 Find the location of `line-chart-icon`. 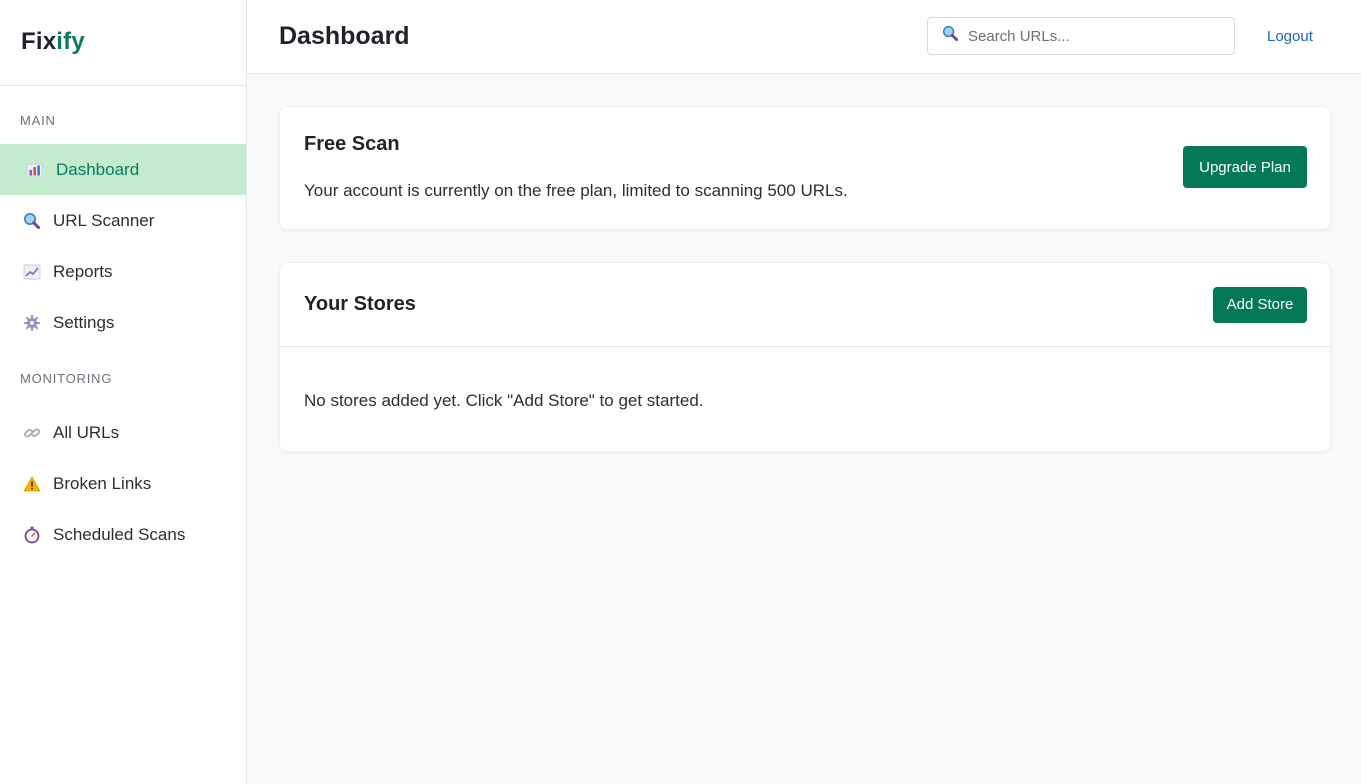

line-chart-icon is located at coordinates (32, 272).